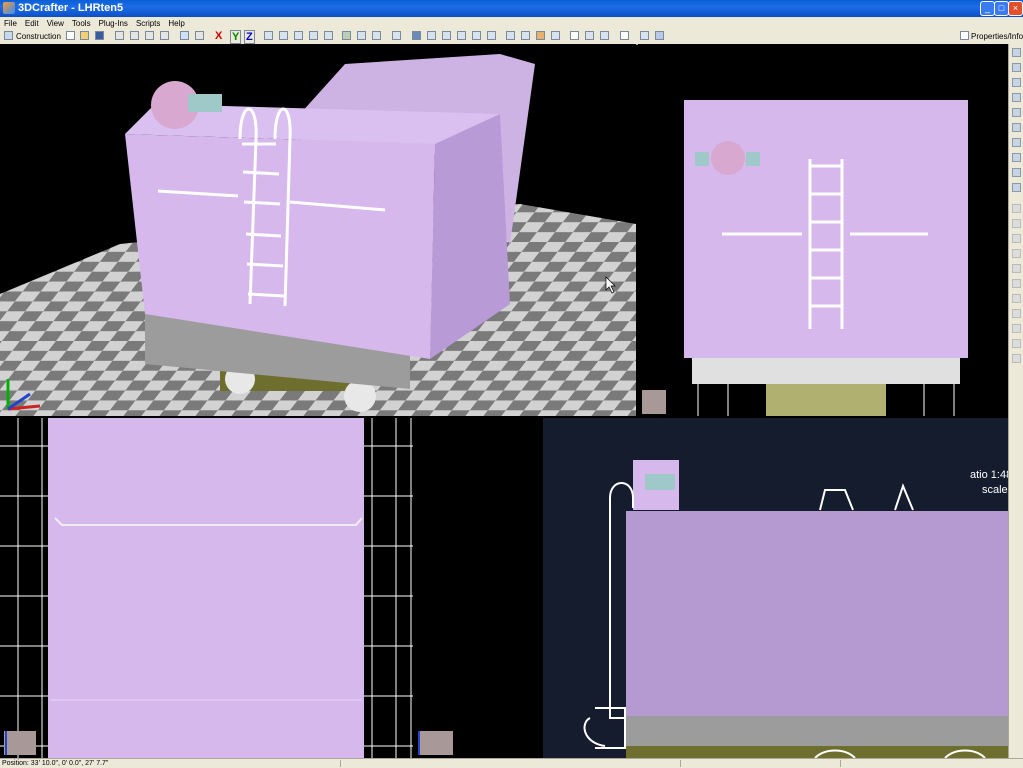 Image resolution: width=1023 pixels, height=768 pixels. I want to click on zoom-all-icon, so click(298, 35).